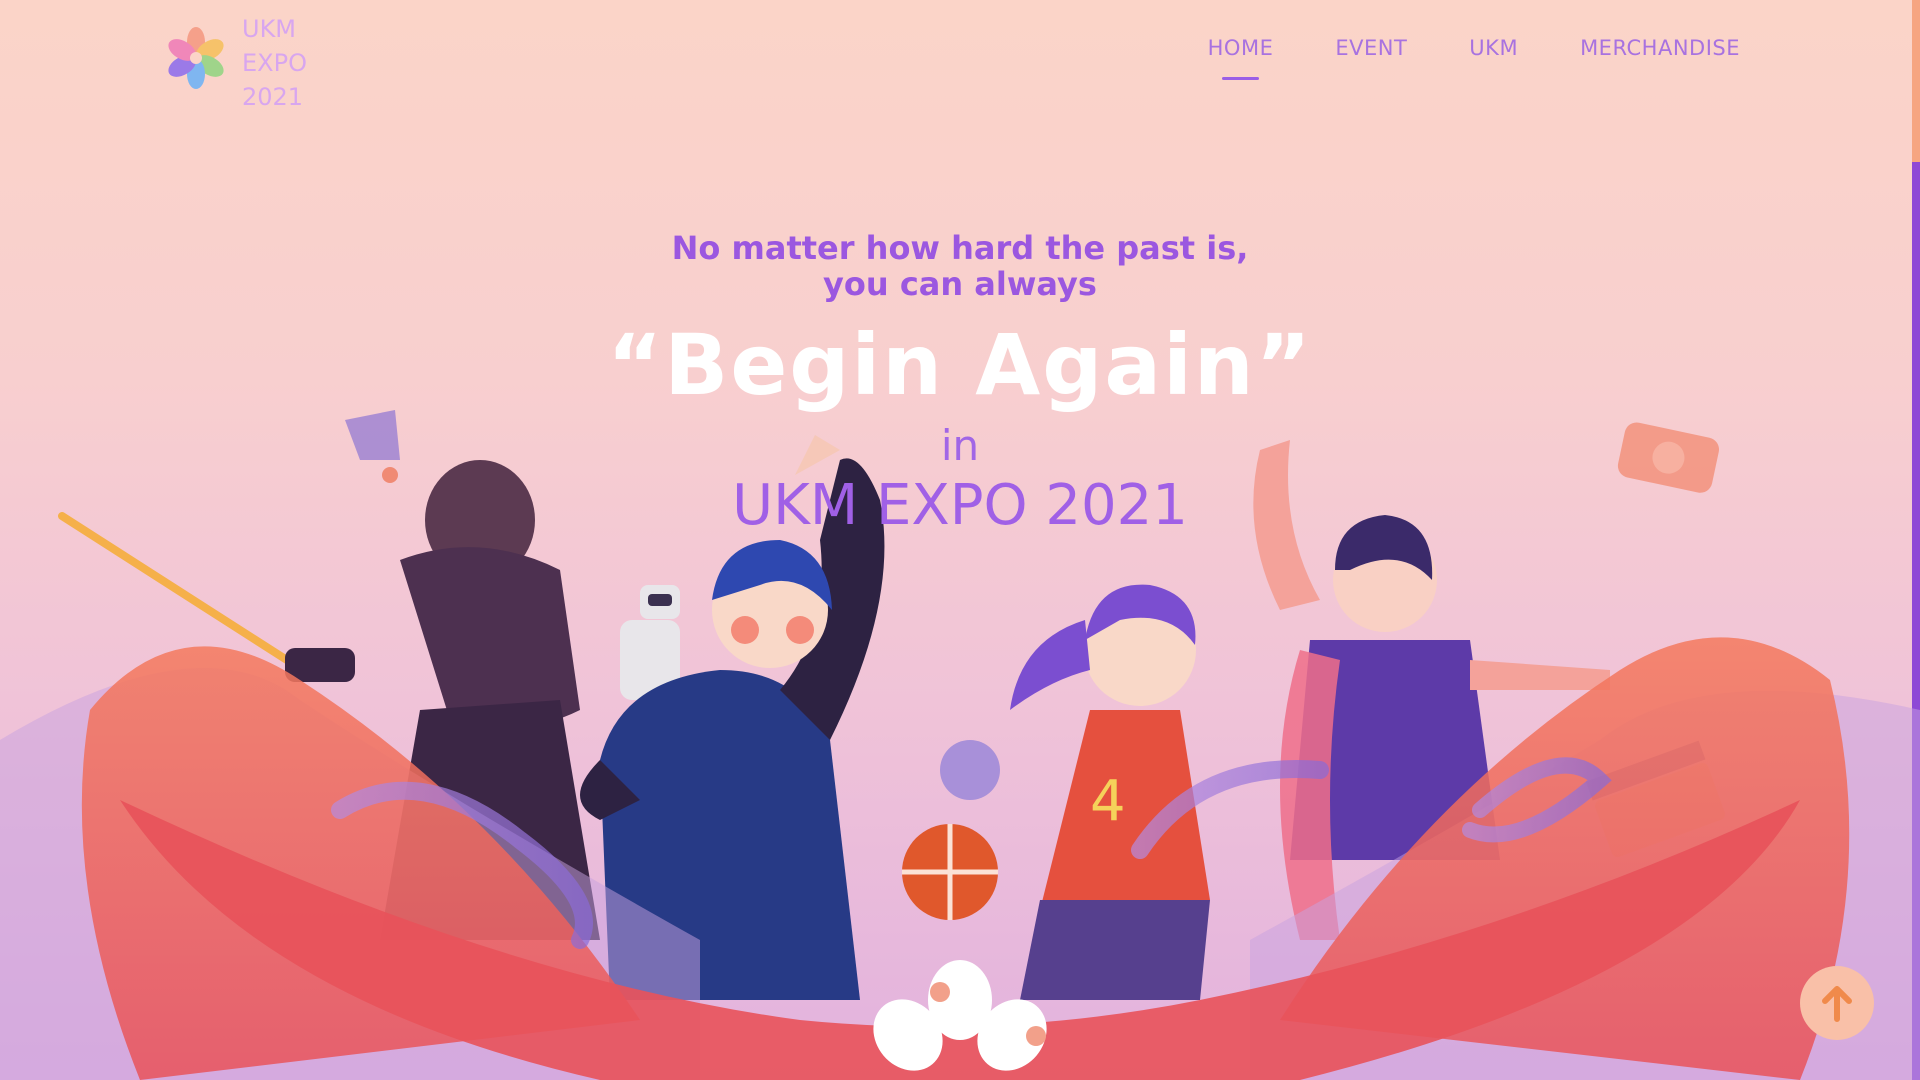 Image resolution: width=1920 pixels, height=1080 pixels. Describe the element at coordinates (269, 29) in the screenshot. I see `logo-line: UKM` at that location.